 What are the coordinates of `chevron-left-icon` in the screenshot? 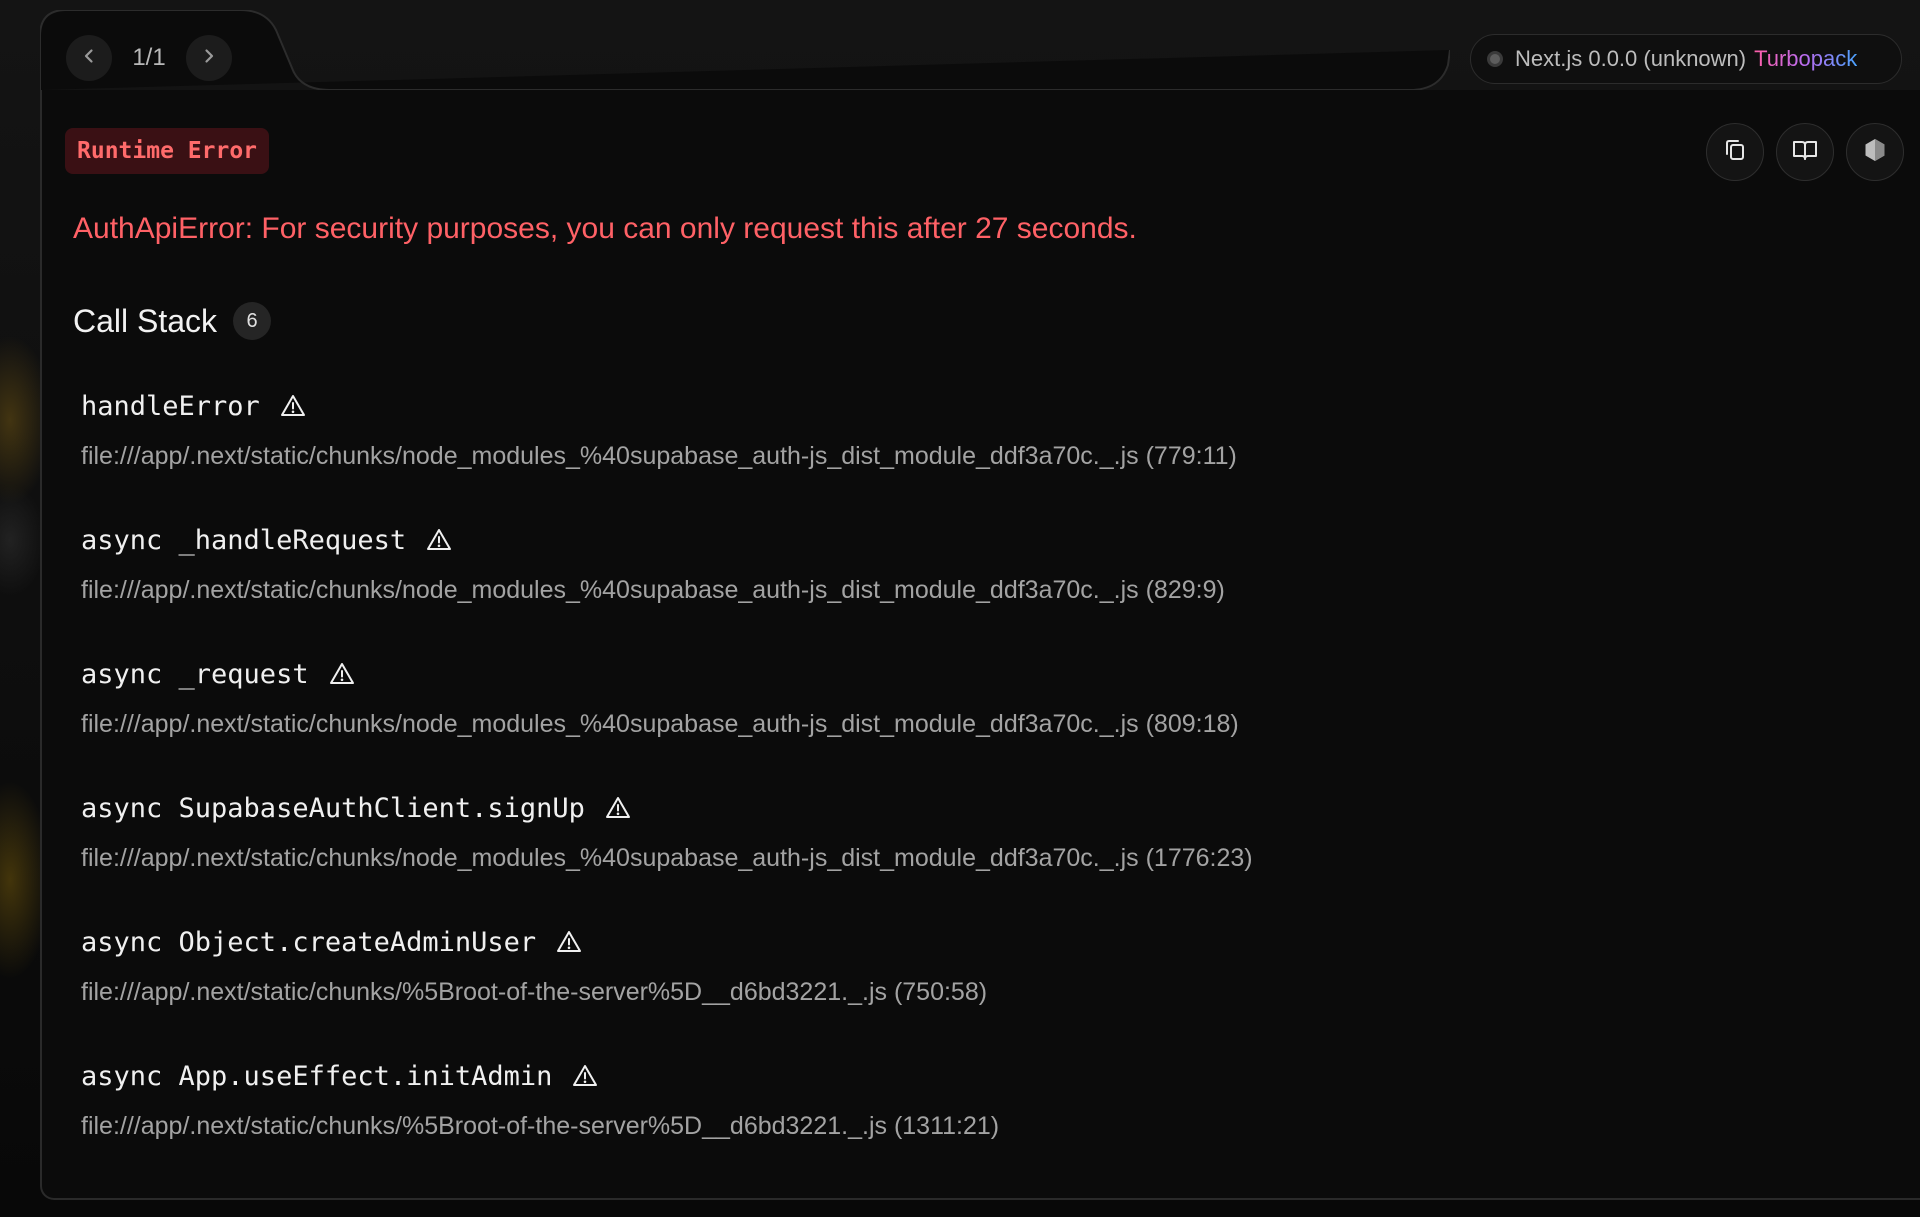 It's located at (89, 58).